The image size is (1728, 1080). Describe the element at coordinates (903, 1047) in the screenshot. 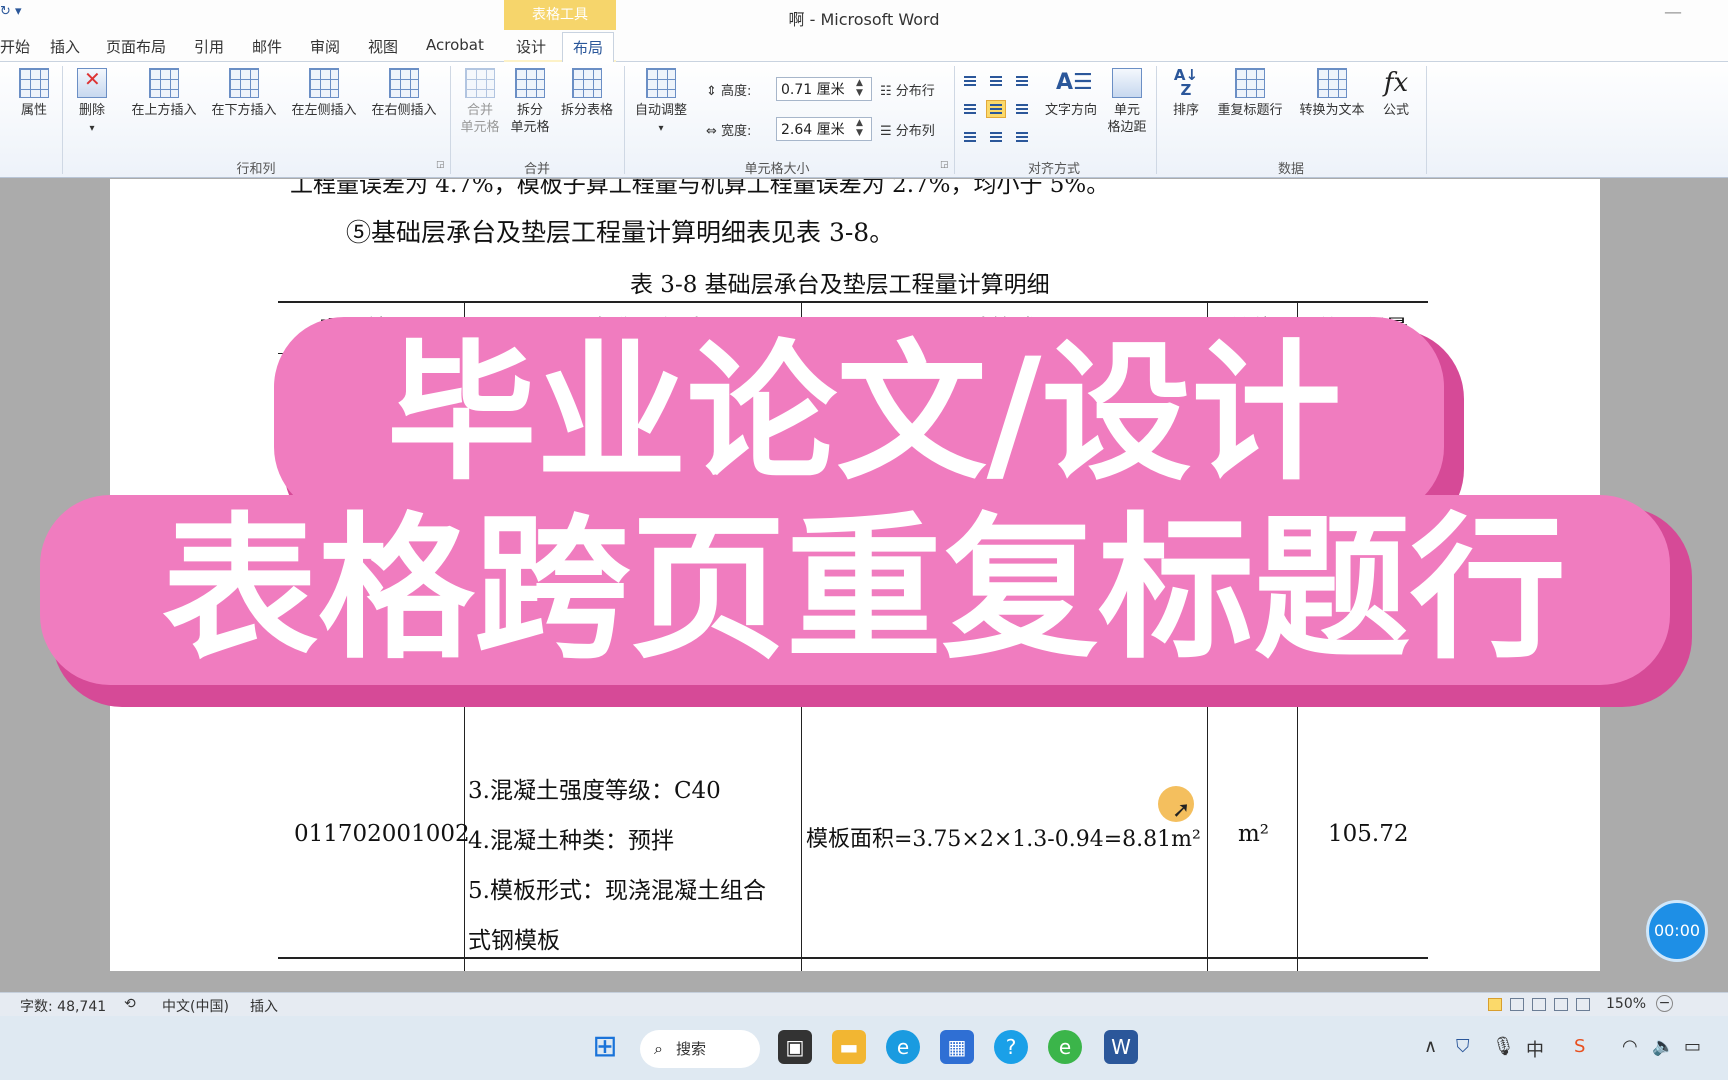

I see `edge-browser-icon: e` at that location.